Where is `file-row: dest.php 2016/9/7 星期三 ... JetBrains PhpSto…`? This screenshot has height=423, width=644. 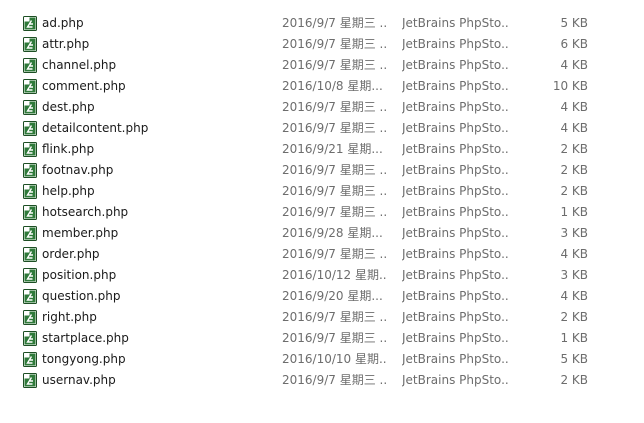
file-row: dest.php 2016/9/7 星期三 ... JetBrains PhpSto… is located at coordinates (322, 107).